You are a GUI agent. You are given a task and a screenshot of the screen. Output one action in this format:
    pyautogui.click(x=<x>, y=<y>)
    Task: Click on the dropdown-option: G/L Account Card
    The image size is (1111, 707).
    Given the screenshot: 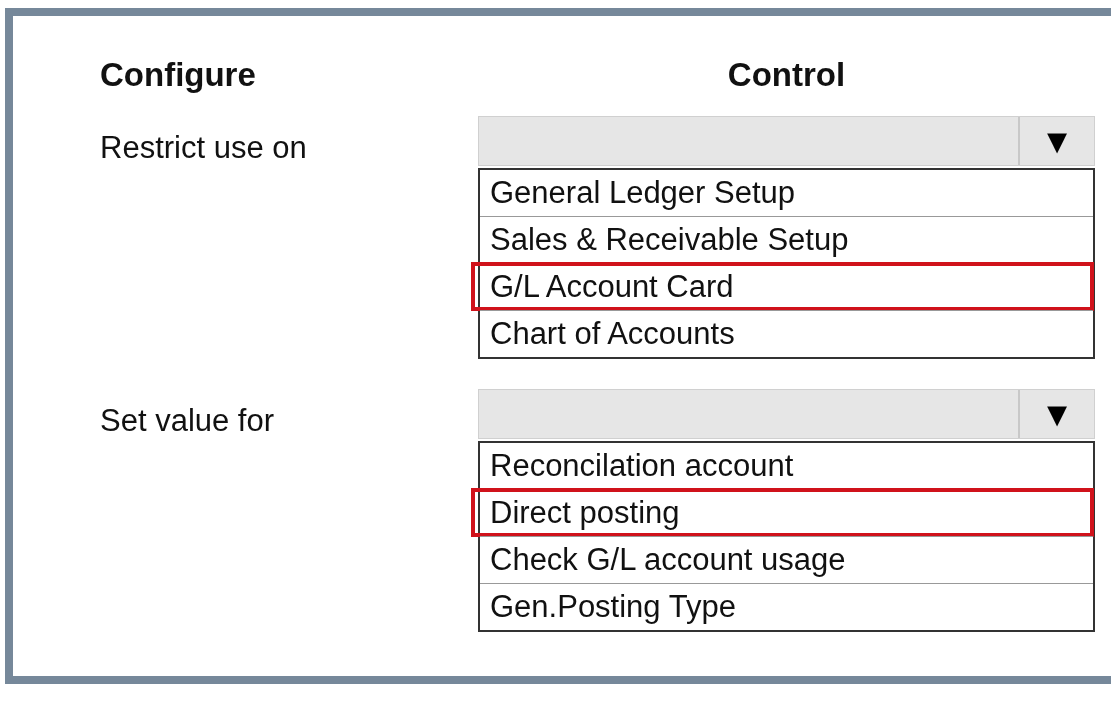 What is the action you would take?
    pyautogui.click(x=782, y=286)
    